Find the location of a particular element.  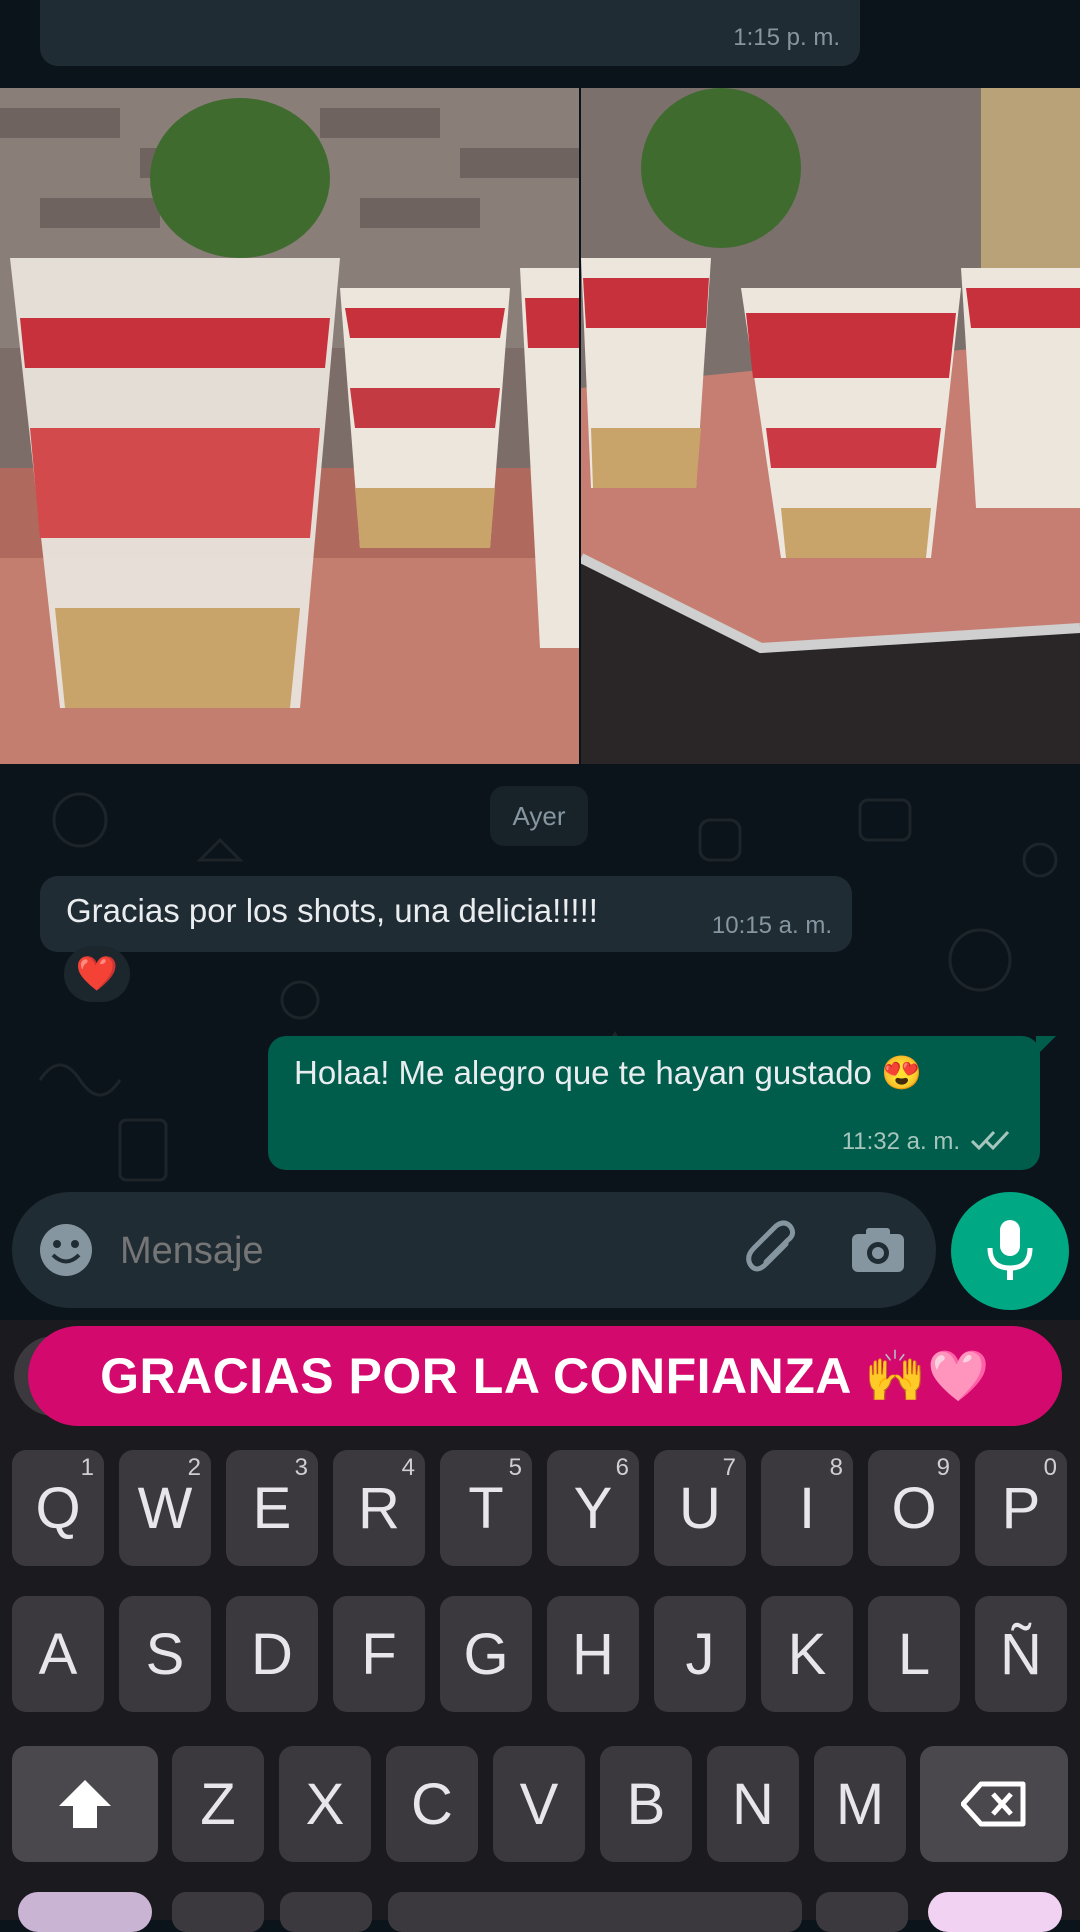

key-j: J is located at coordinates (700, 1654).